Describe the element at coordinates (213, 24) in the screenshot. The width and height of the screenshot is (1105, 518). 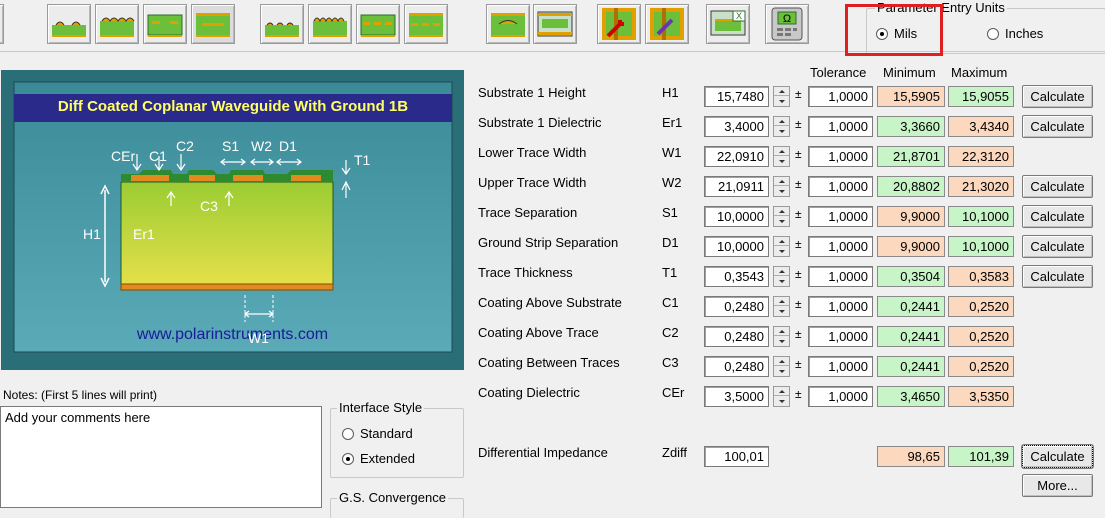
I see `surface-coplanar-button` at that location.